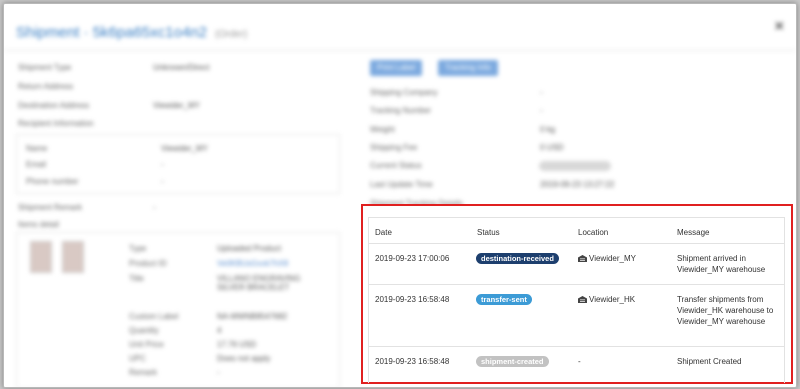  What do you see at coordinates (693, 232) in the screenshot?
I see `header-message: Message` at bounding box center [693, 232].